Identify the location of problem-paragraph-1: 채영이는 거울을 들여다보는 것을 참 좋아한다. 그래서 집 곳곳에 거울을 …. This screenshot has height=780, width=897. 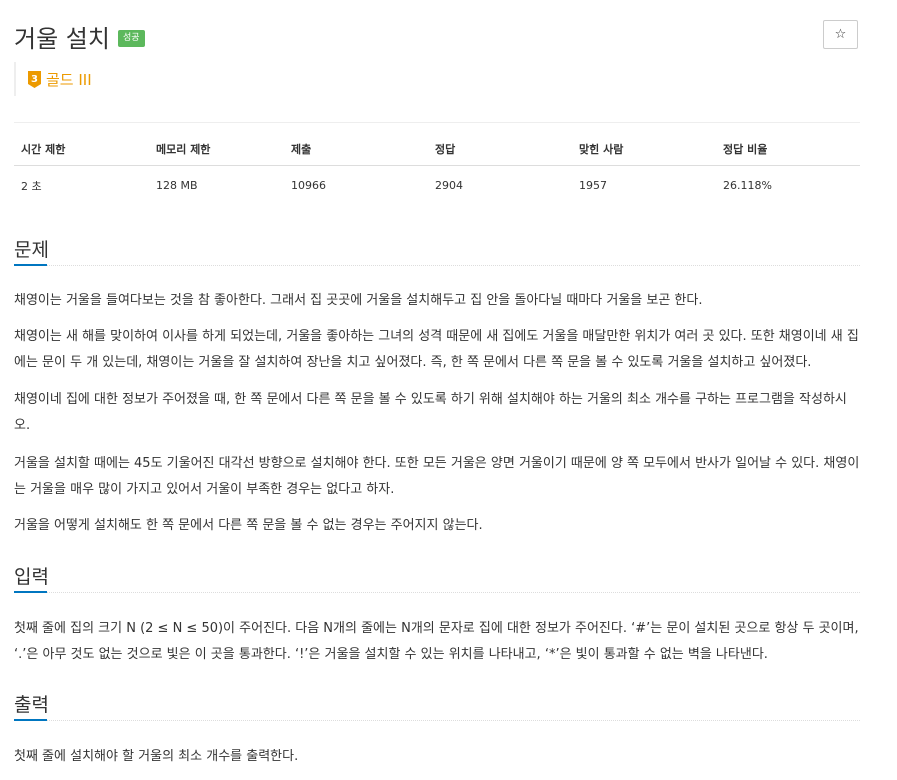
(358, 300).